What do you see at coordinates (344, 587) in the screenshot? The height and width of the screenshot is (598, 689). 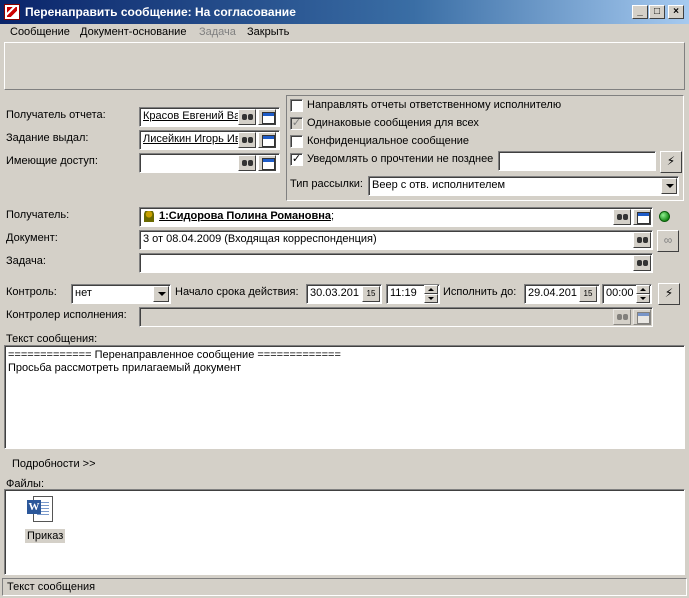 I see `status-bar: Текст сообщения` at bounding box center [344, 587].